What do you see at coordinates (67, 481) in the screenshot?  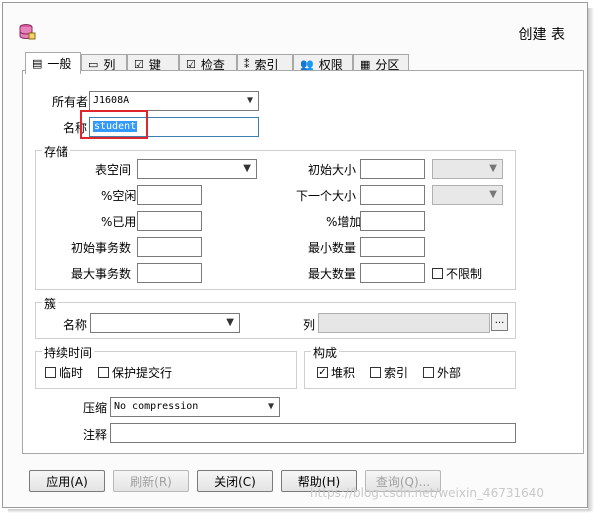 I see `apply-button: 应用(A)` at bounding box center [67, 481].